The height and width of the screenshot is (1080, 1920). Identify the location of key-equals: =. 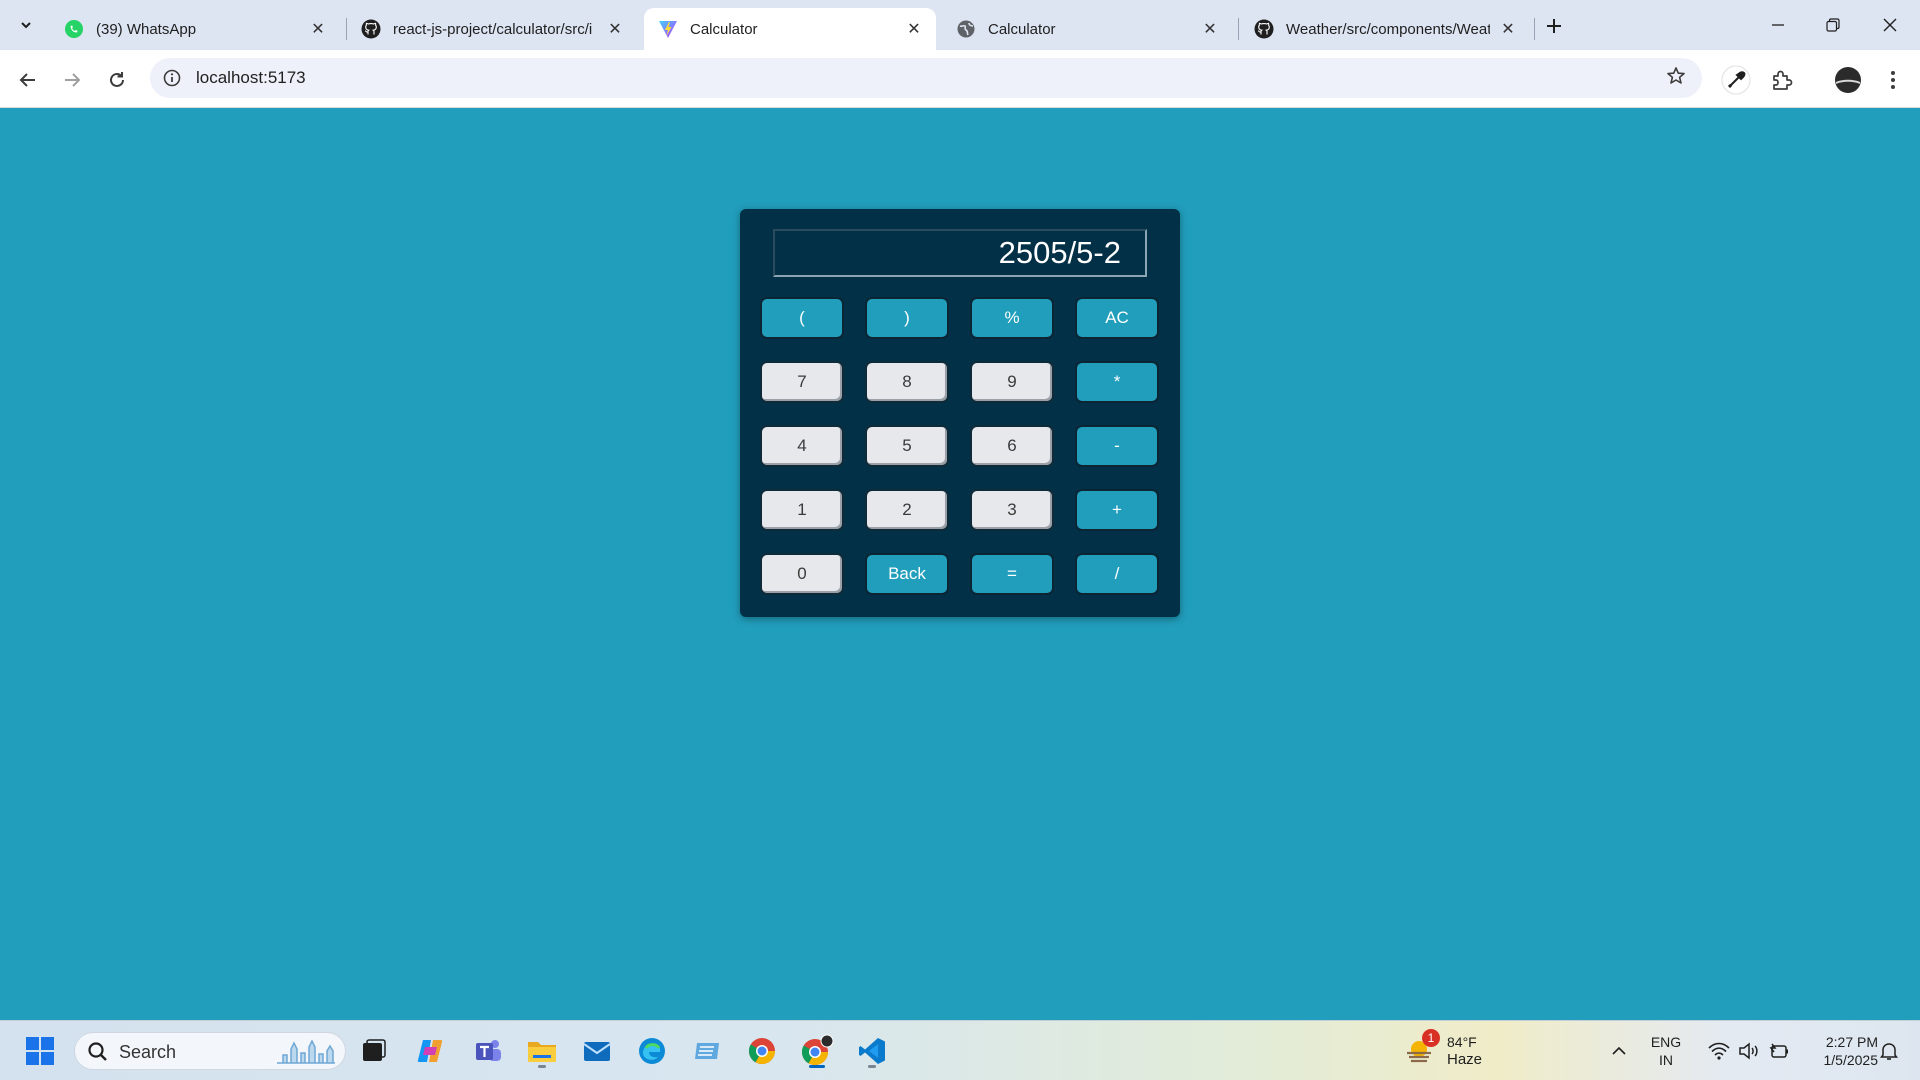
(1012, 574).